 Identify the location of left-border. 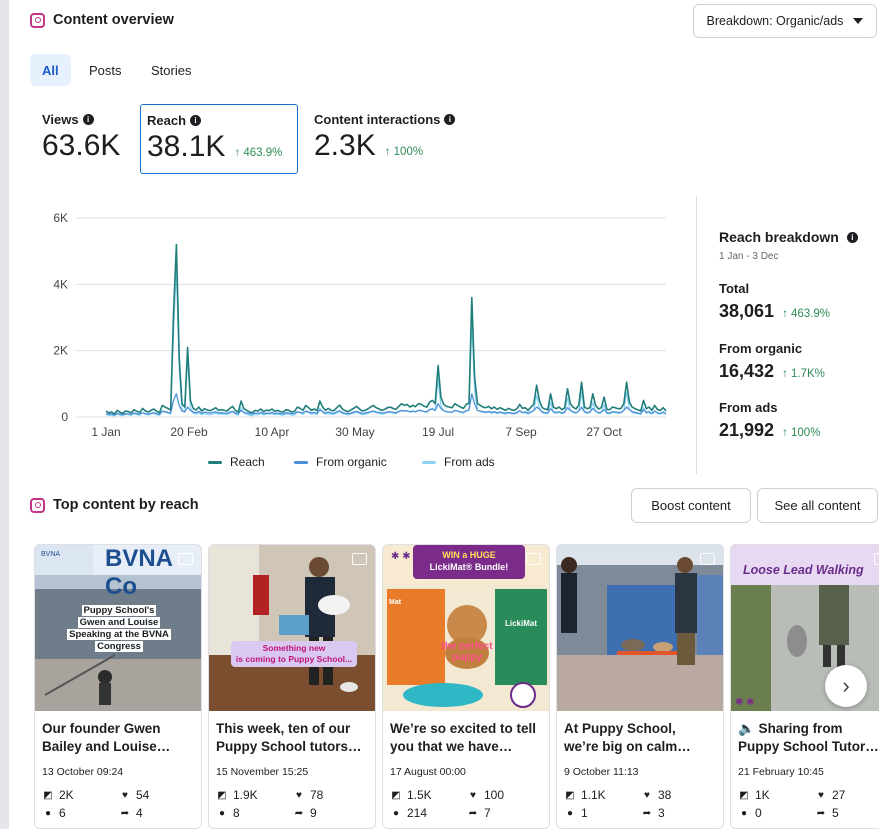
(4, 414).